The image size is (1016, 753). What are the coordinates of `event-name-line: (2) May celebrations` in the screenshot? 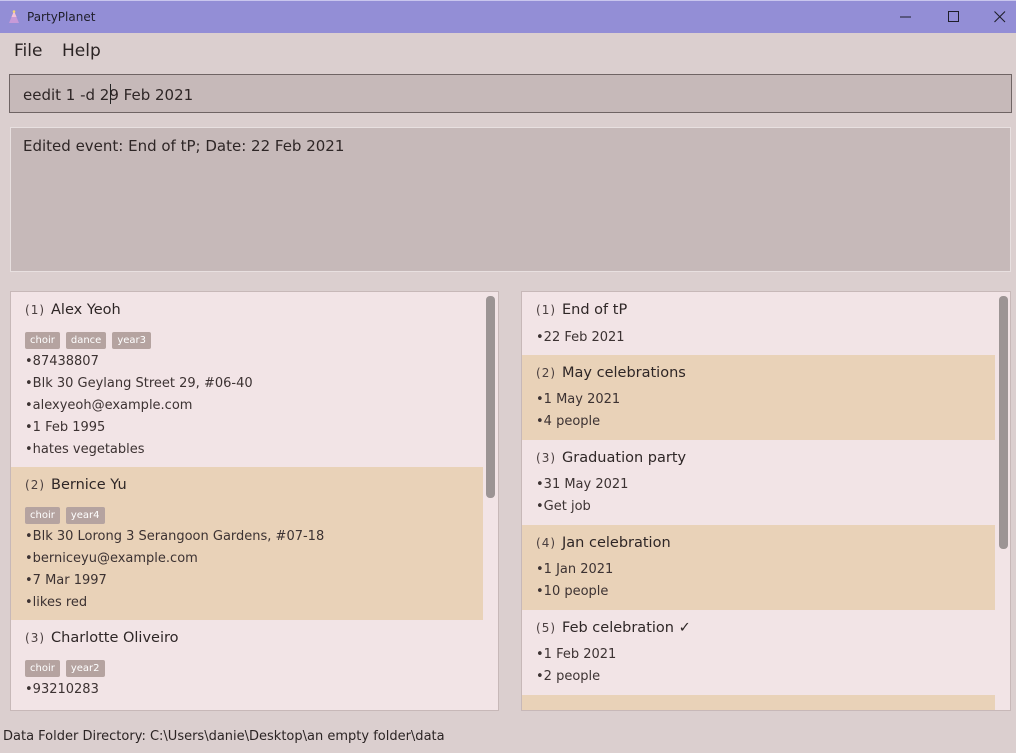 It's located at (611, 373).